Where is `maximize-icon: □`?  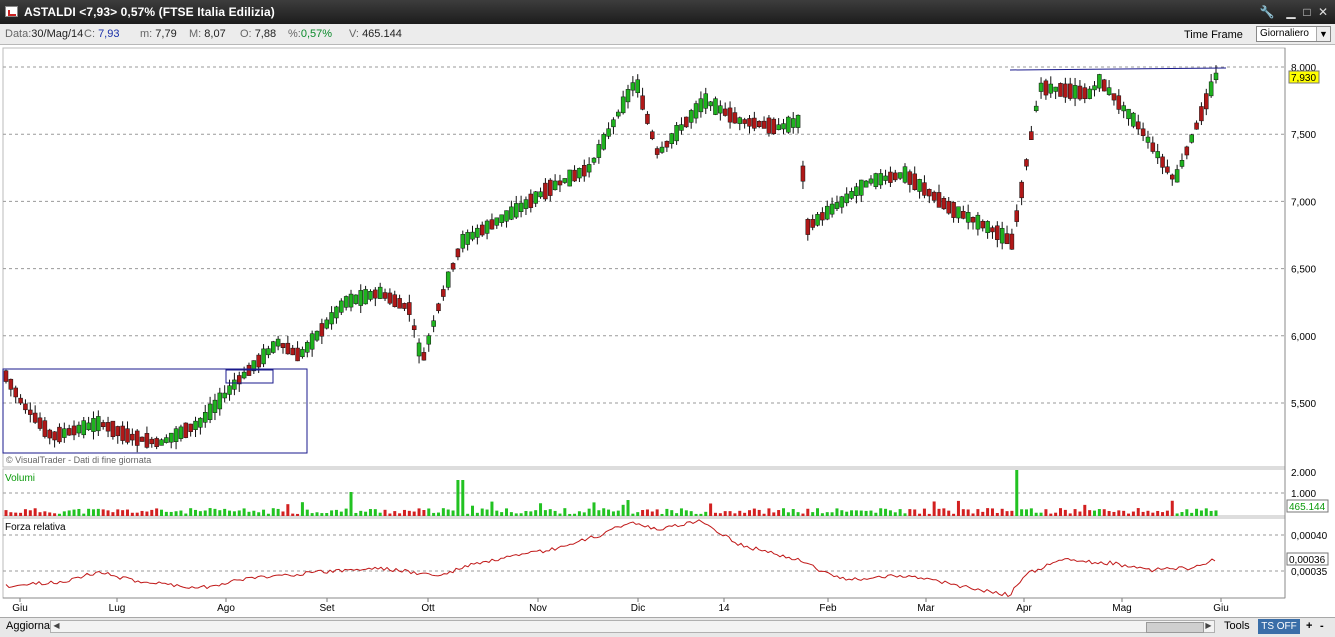
maximize-icon: □ is located at coordinates (1307, 12).